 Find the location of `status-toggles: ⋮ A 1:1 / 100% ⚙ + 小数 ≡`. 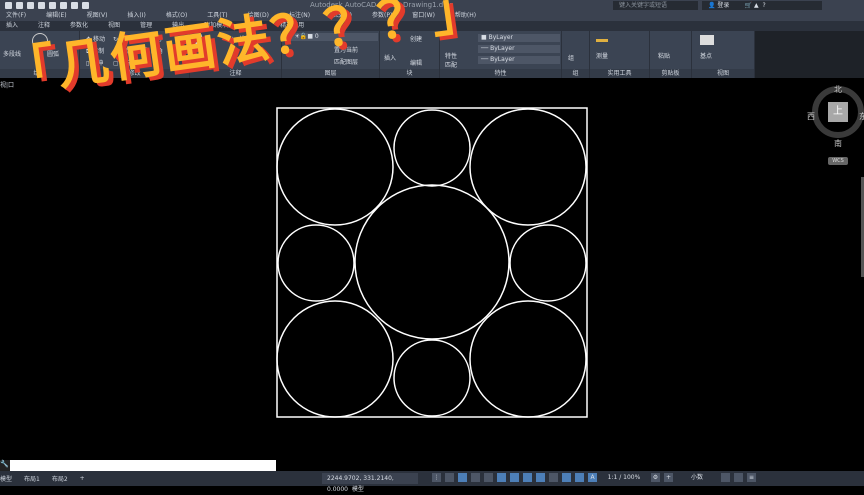

status-toggles: ⋮ A 1:1 / 100% ⚙ + 小数 ≡ is located at coordinates (594, 477).